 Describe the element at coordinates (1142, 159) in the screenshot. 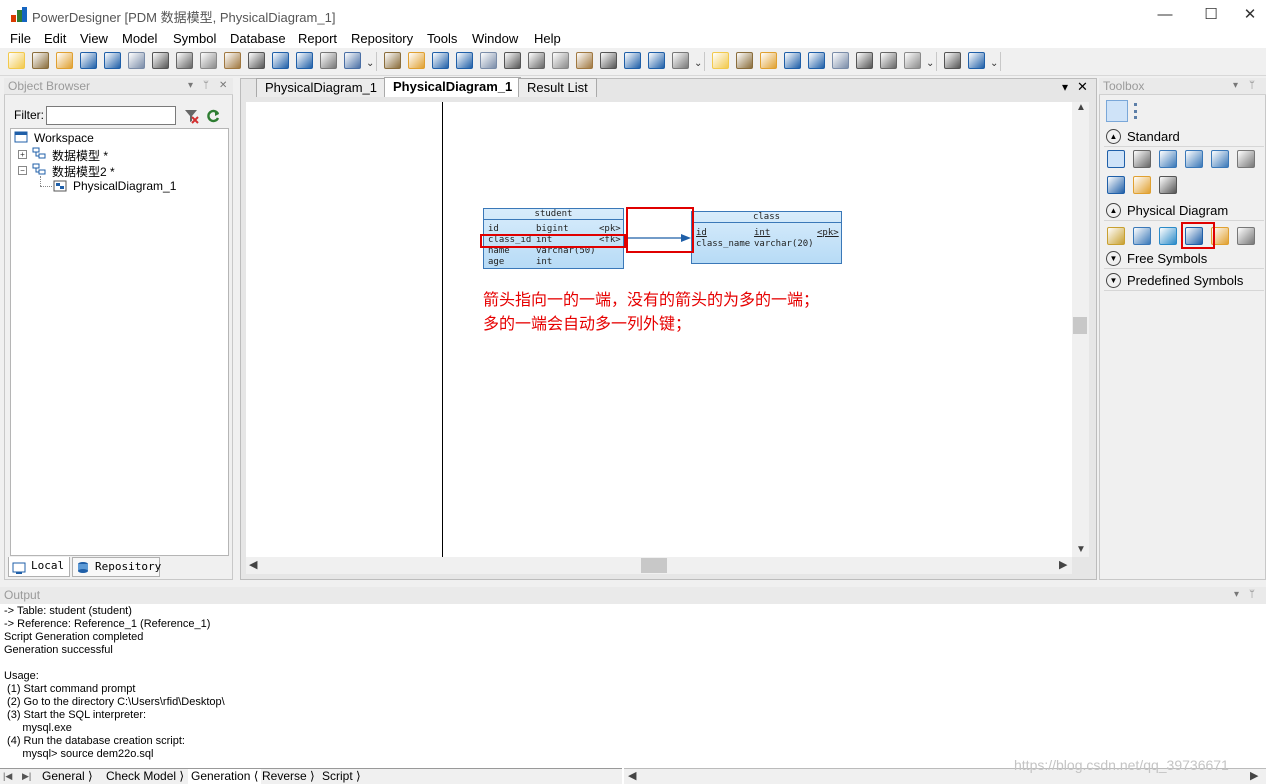

I see `grabber-icon` at that location.